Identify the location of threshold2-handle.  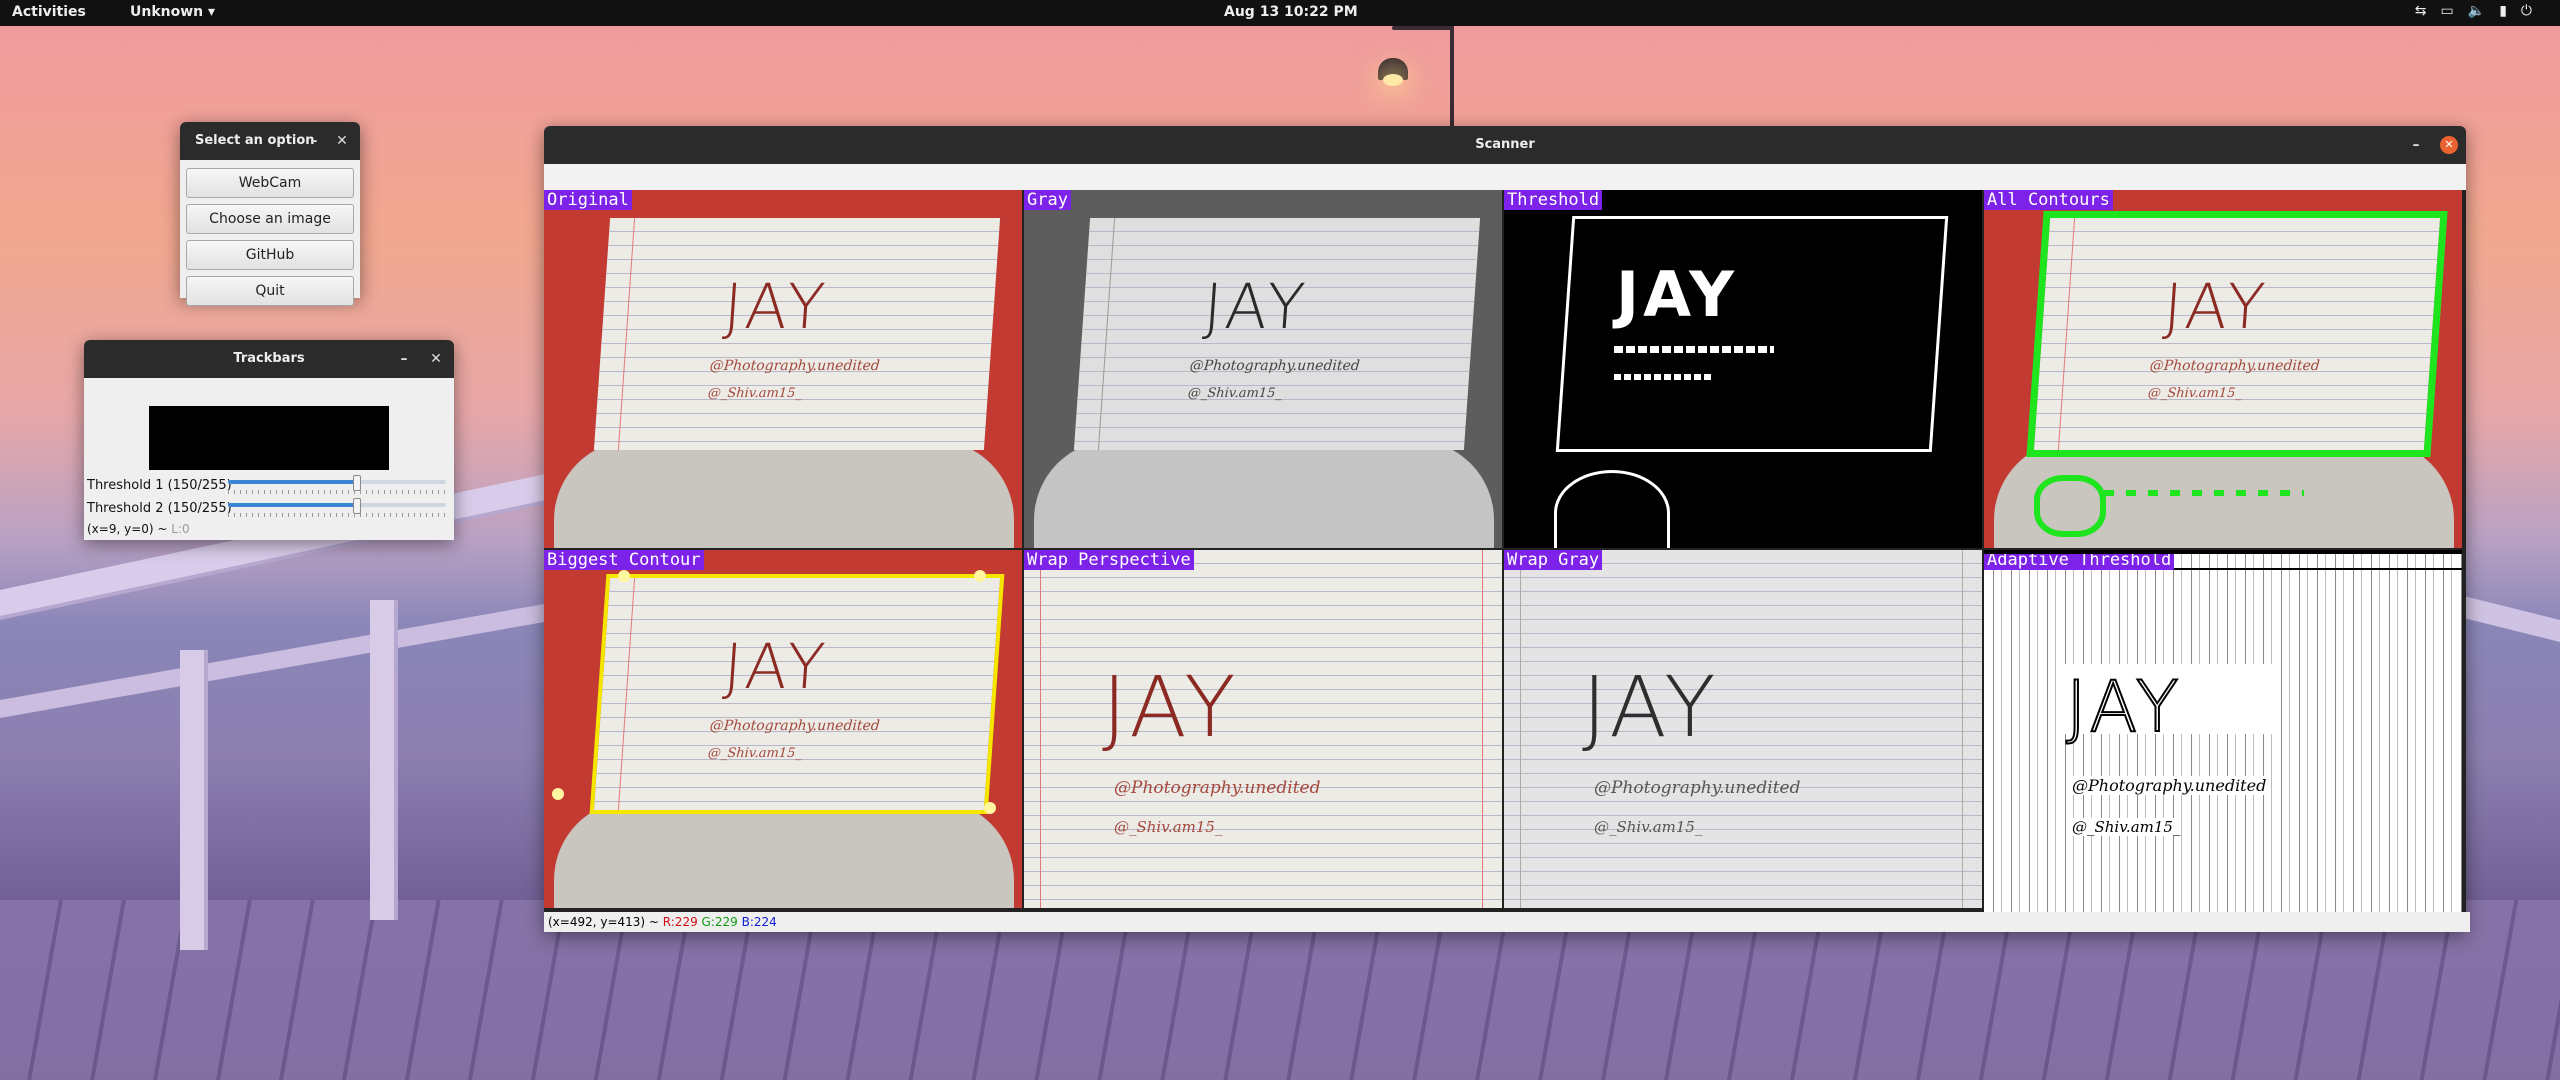
(357, 506).